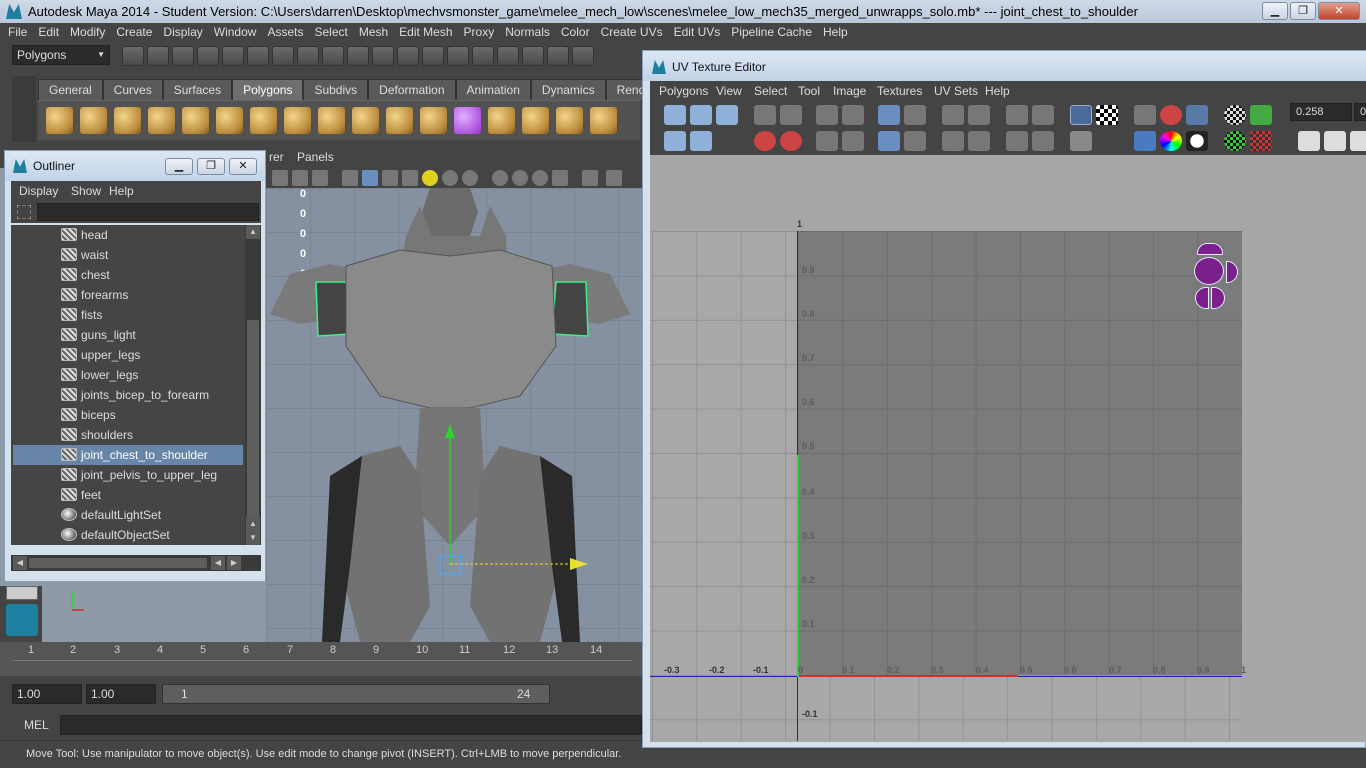 This screenshot has height=768, width=1366. What do you see at coordinates (501, 120) in the screenshot?
I see `extrude-icon` at bounding box center [501, 120].